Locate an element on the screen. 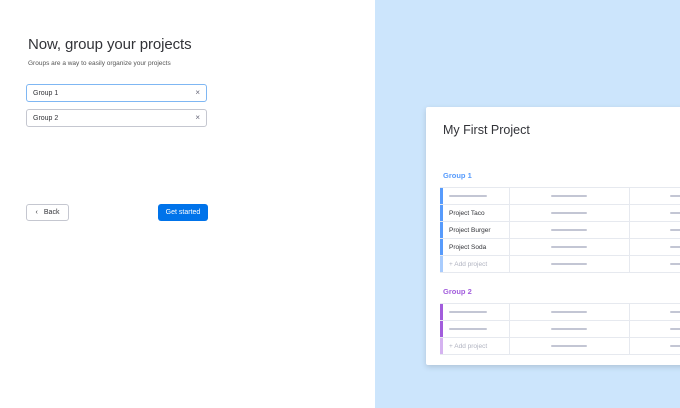 Image resolution: width=680 pixels, height=408 pixels. item-name: Project Soda is located at coordinates (476, 247).